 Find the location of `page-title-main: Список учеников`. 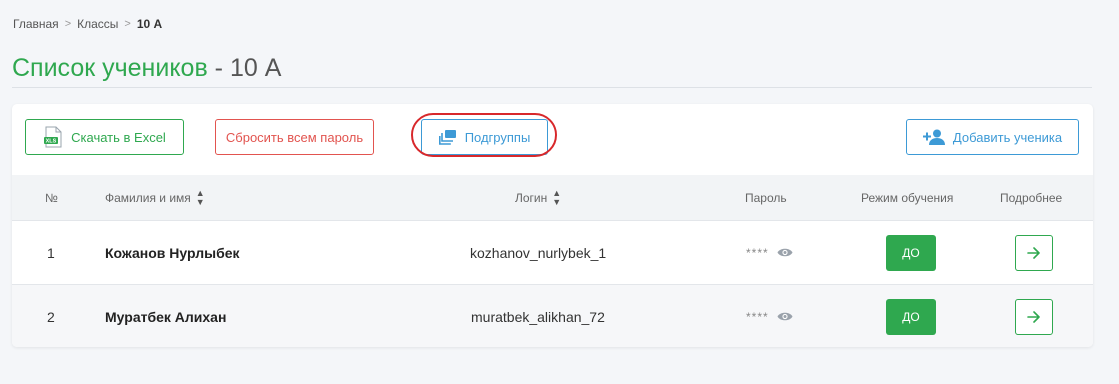

page-title-main: Список учеников is located at coordinates (110, 68).